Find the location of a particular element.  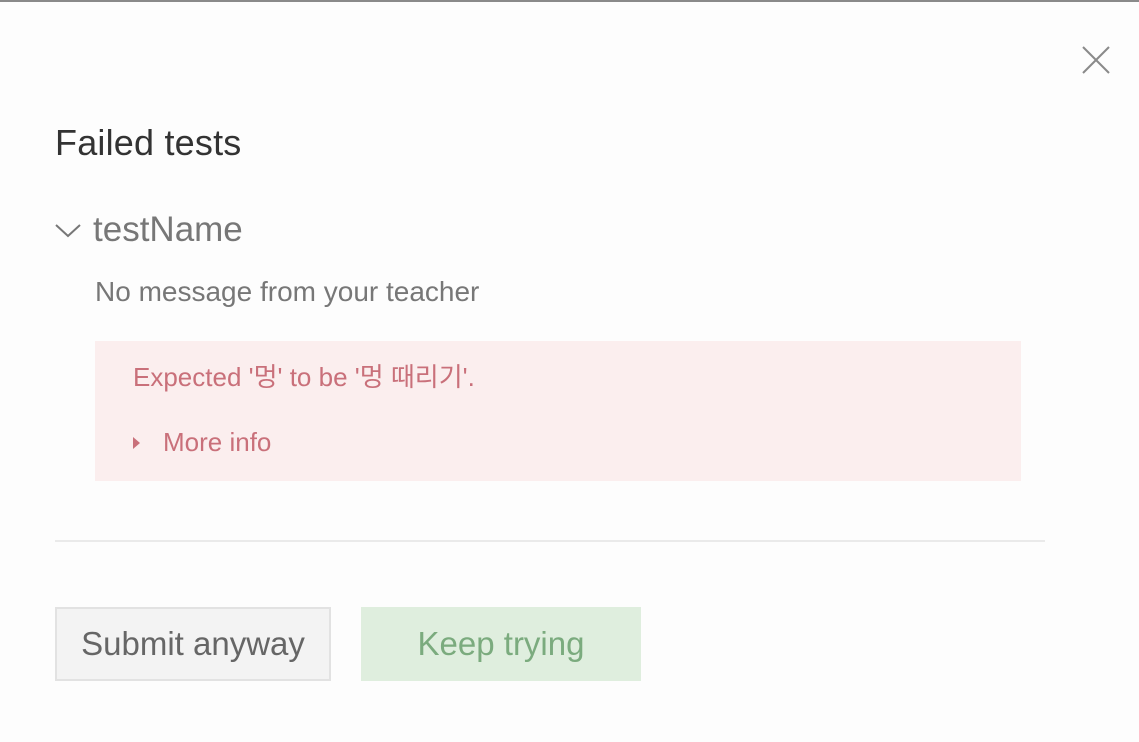

error-message: Expected '멍' to be '멍 때리기'. is located at coordinates (304, 377).